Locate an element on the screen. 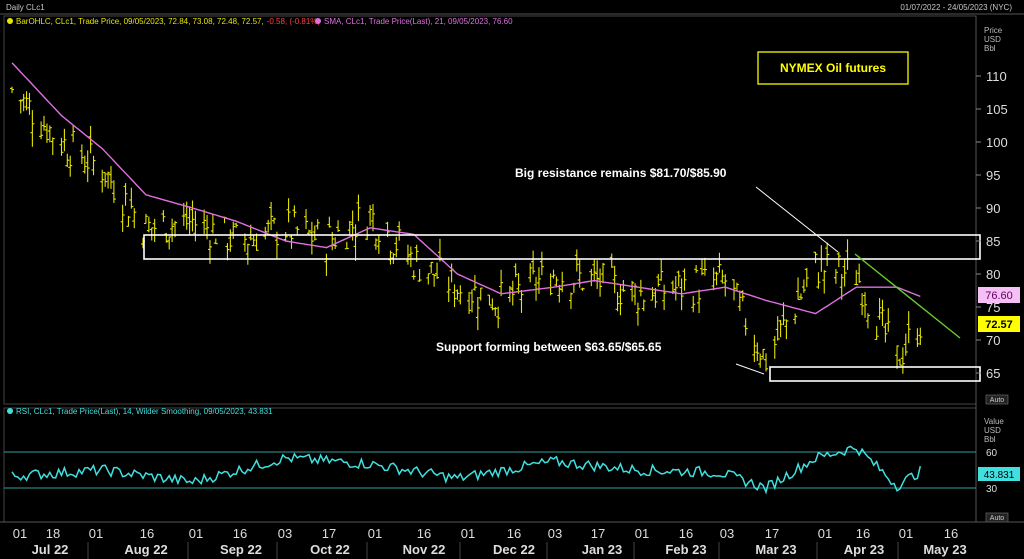 The image size is (1024, 559). bar-legend-change: -0.58, (-0.81%) is located at coordinates (294, 21).